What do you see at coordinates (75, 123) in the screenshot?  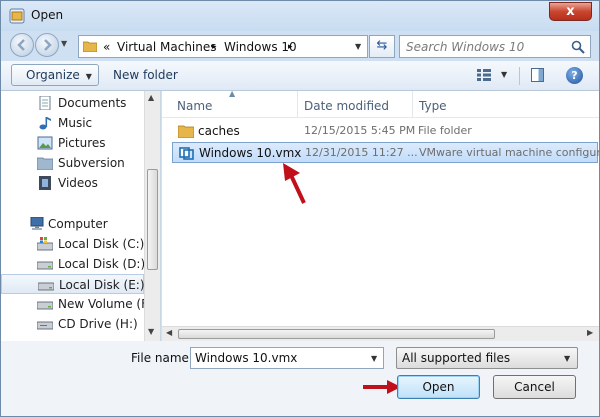 I see `nav-item-label: Music` at bounding box center [75, 123].